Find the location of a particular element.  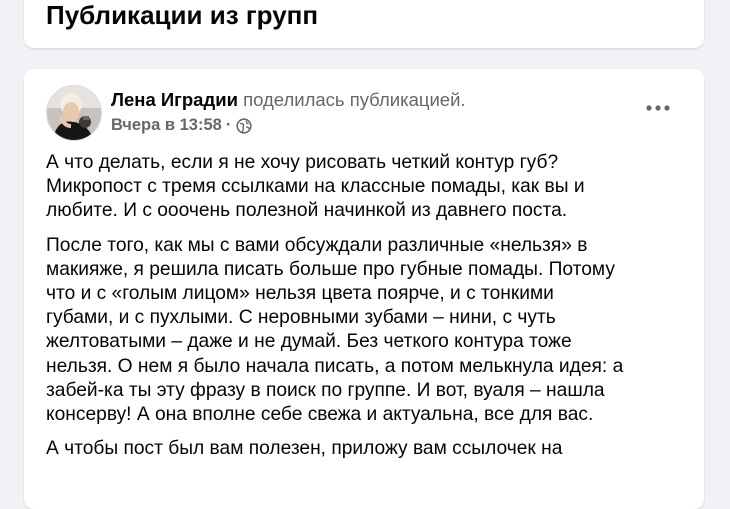

more-options-button is located at coordinates (658, 108).